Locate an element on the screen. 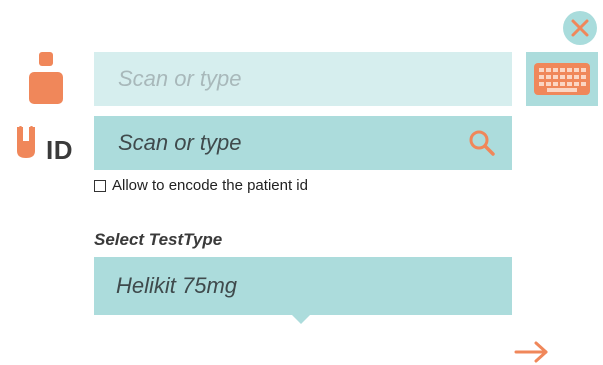  person-icon is located at coordinates (46, 78).